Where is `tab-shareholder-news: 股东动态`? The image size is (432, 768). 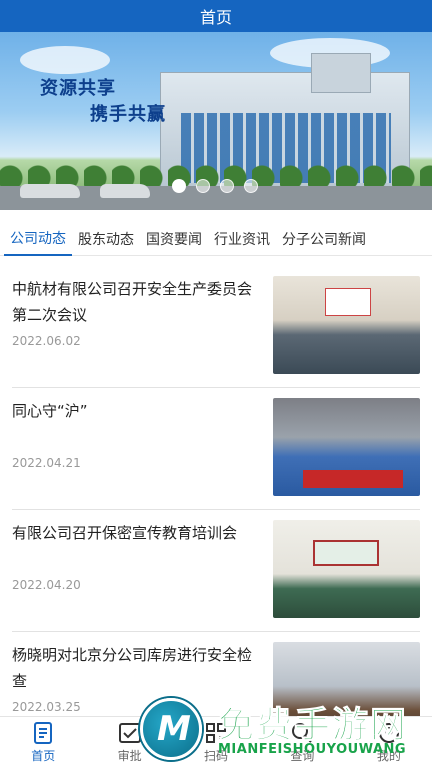 tab-shareholder-news: 股东动态 is located at coordinates (106, 239).